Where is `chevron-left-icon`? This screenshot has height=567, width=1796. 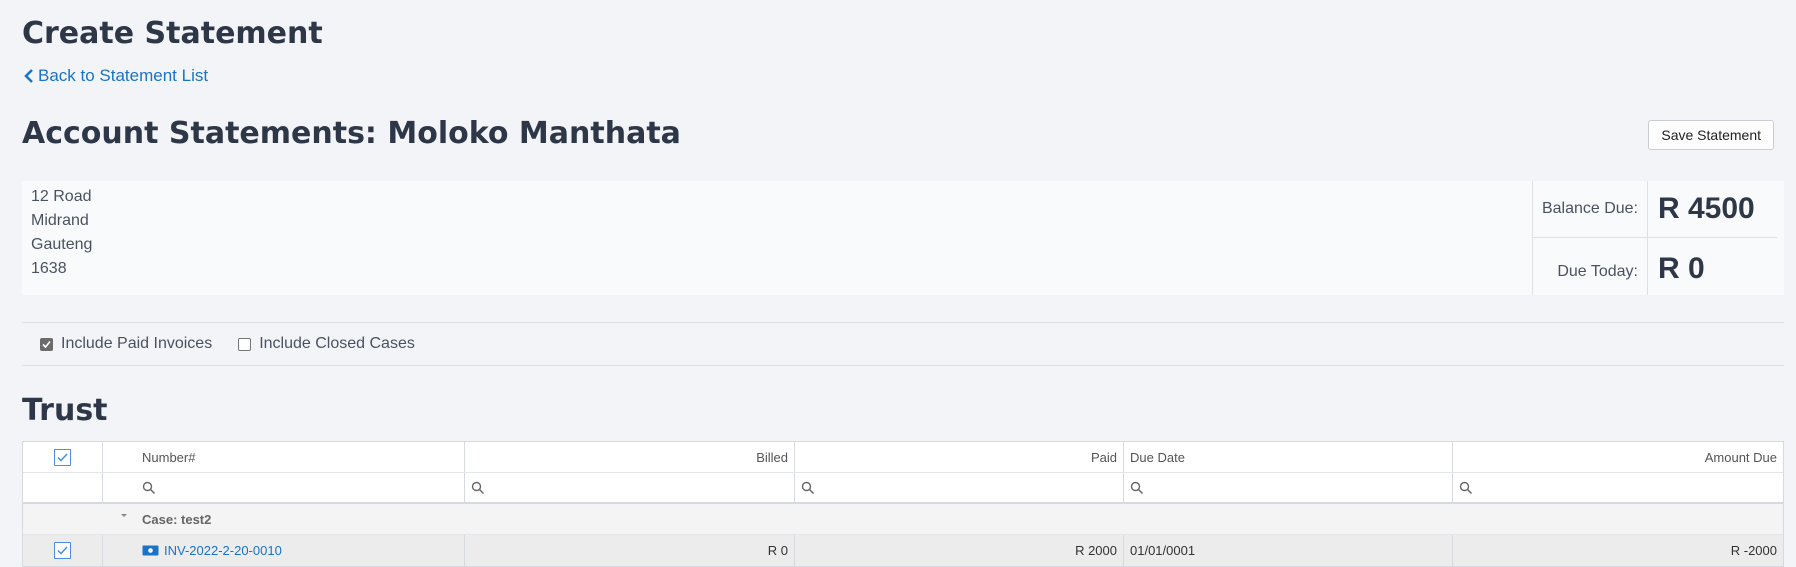
chevron-left-icon is located at coordinates (28, 76).